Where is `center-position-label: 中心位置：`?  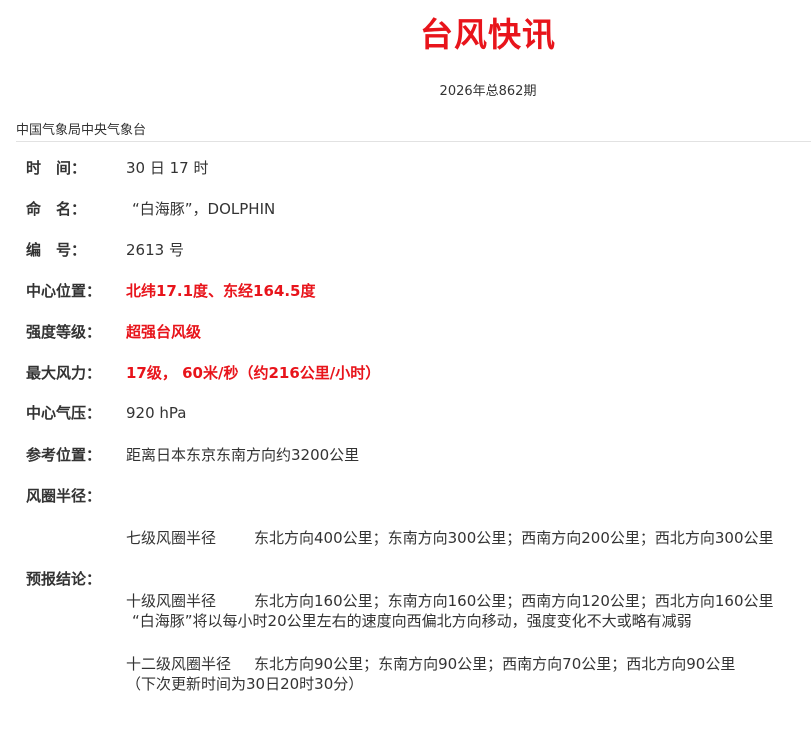 center-position-label: 中心位置： is located at coordinates (64, 291).